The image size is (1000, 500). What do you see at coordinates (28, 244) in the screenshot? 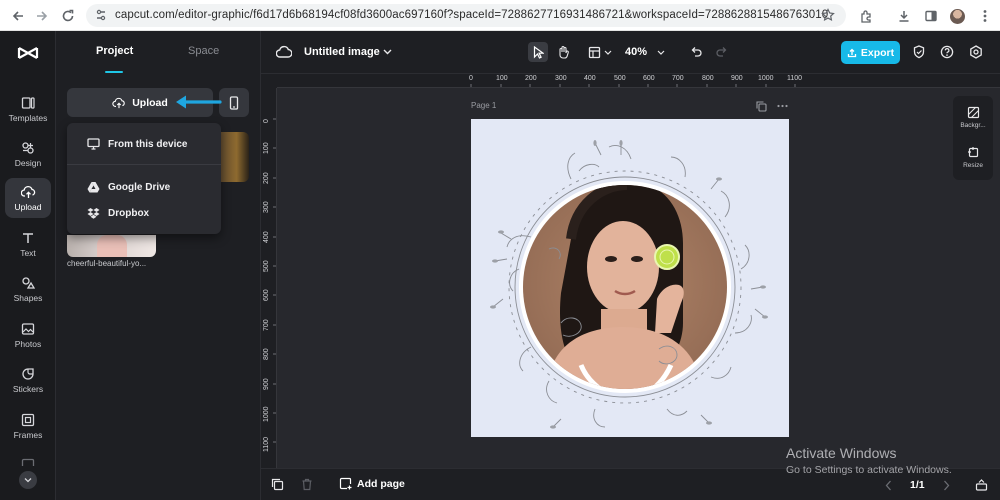
I see `rail-item-text: Text` at bounding box center [28, 244].